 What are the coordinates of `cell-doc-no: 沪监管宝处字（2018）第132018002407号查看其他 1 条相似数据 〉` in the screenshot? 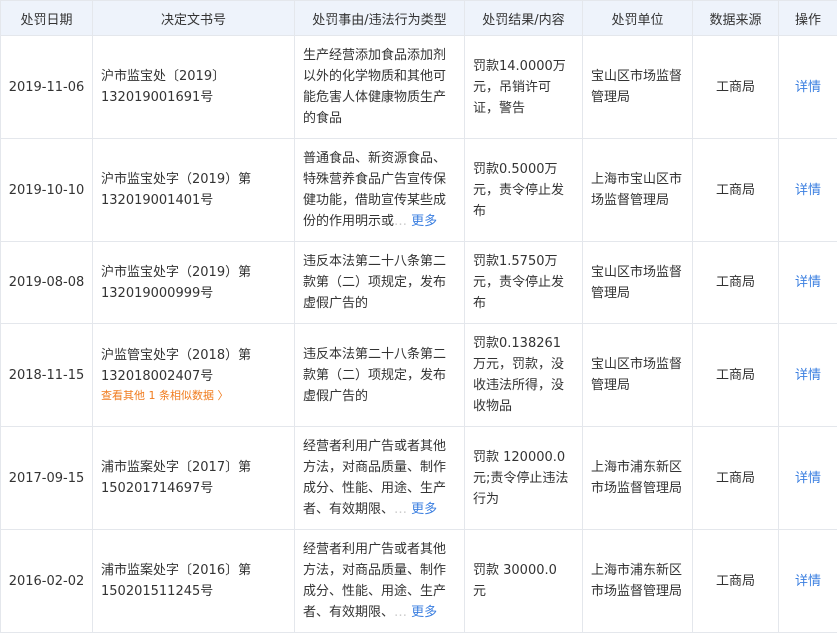 It's located at (193, 375).